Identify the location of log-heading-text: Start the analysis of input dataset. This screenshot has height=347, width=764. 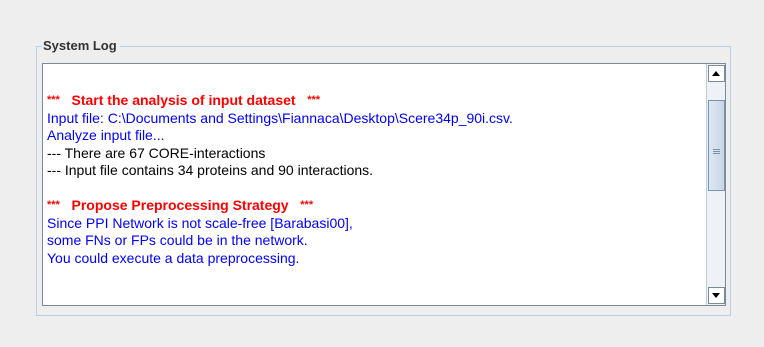
(183, 100).